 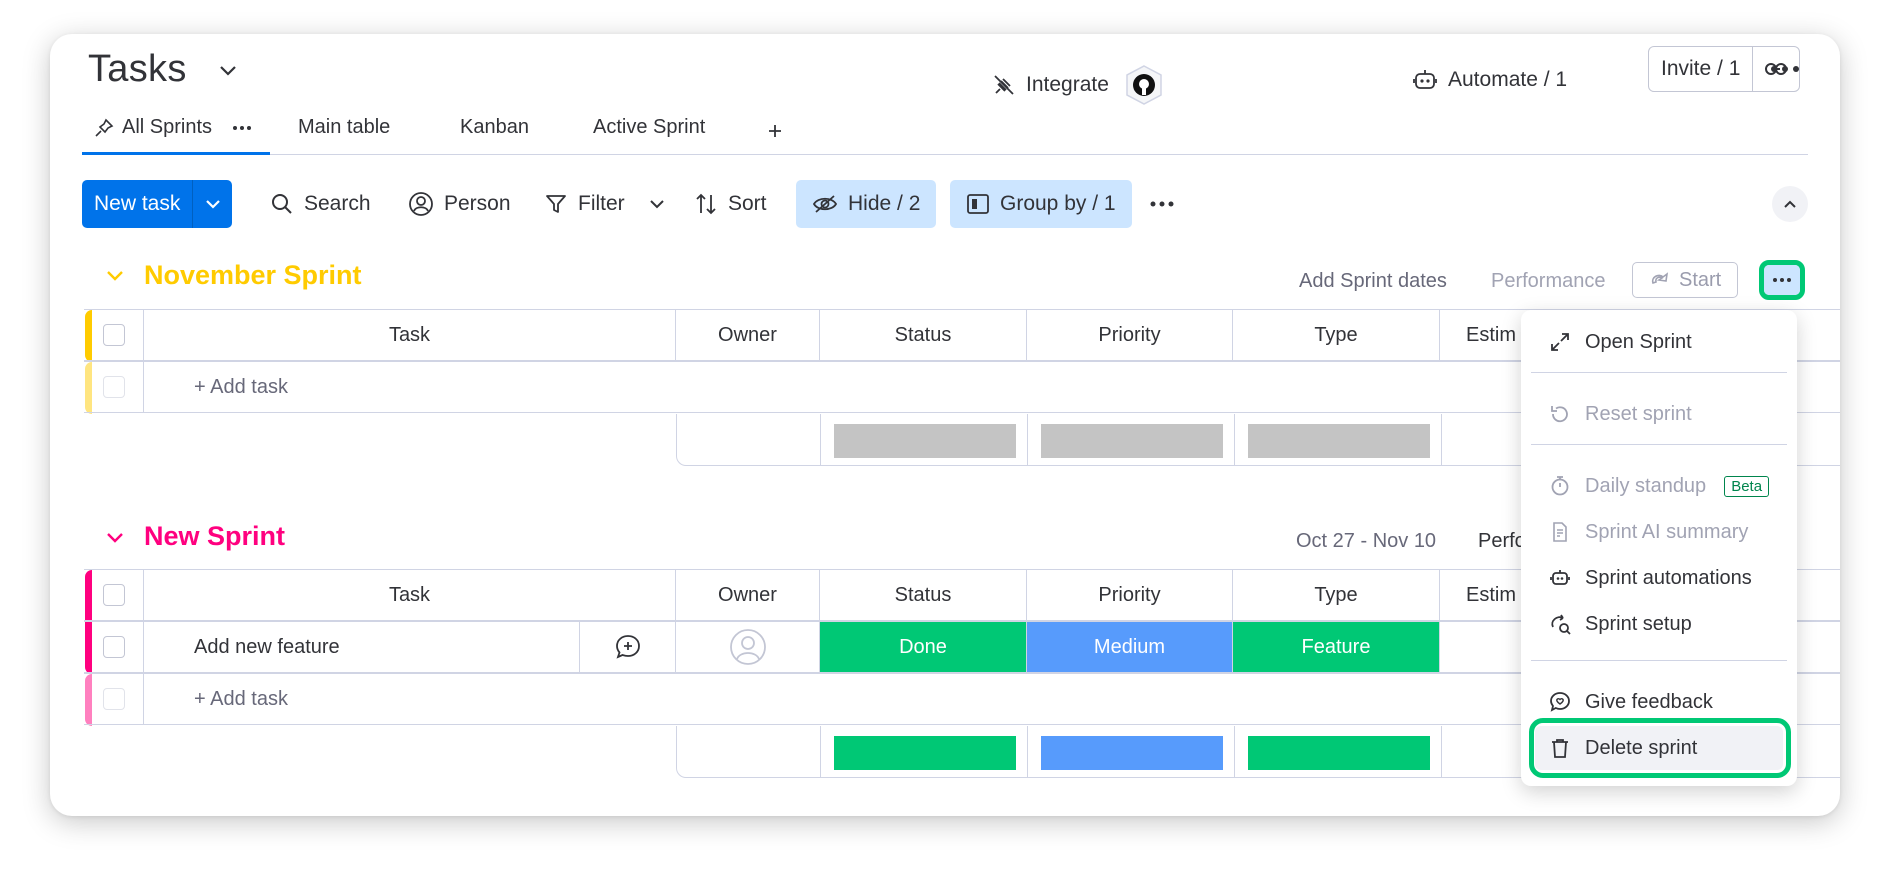 I want to click on collapse-toolbar-button, so click(x=1790, y=204).